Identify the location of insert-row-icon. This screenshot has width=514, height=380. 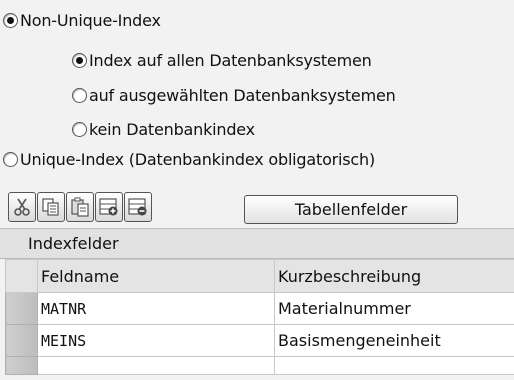
(108, 207).